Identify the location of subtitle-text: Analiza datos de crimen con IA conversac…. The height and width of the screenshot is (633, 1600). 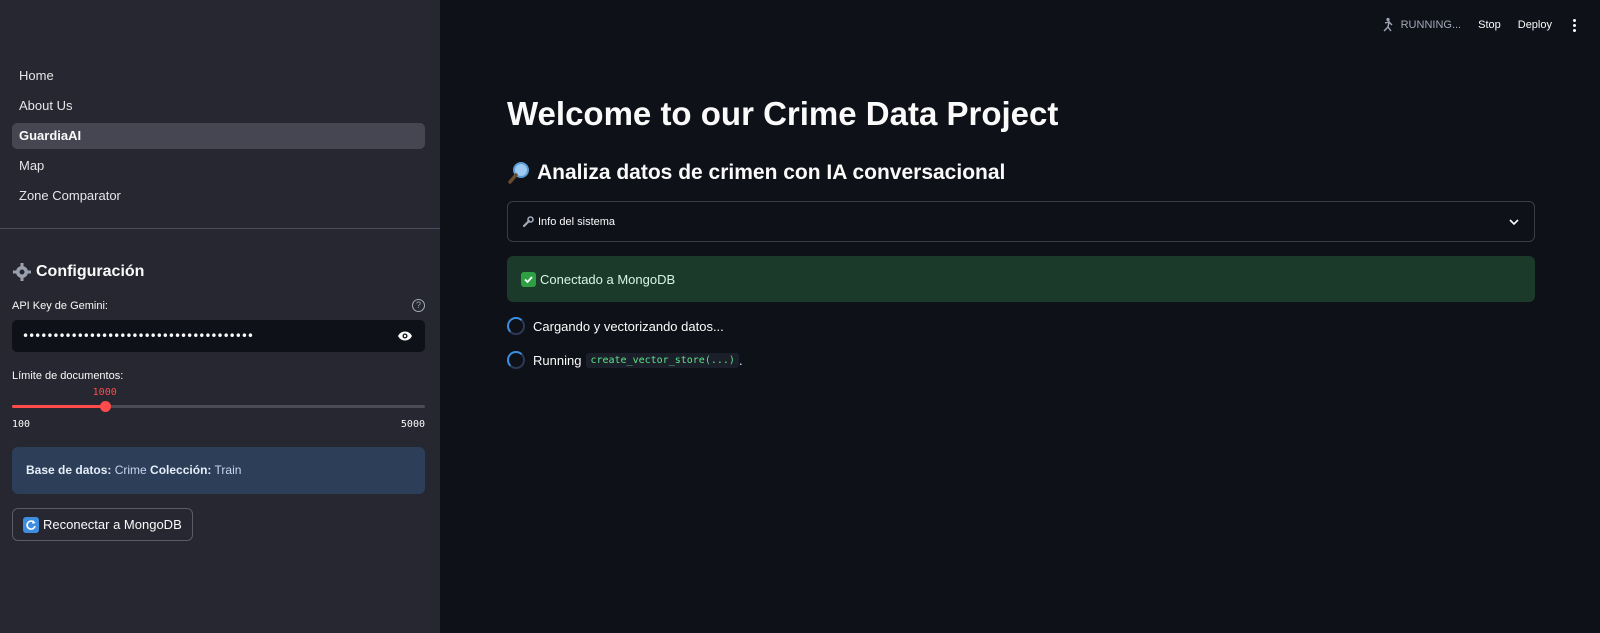
(771, 172).